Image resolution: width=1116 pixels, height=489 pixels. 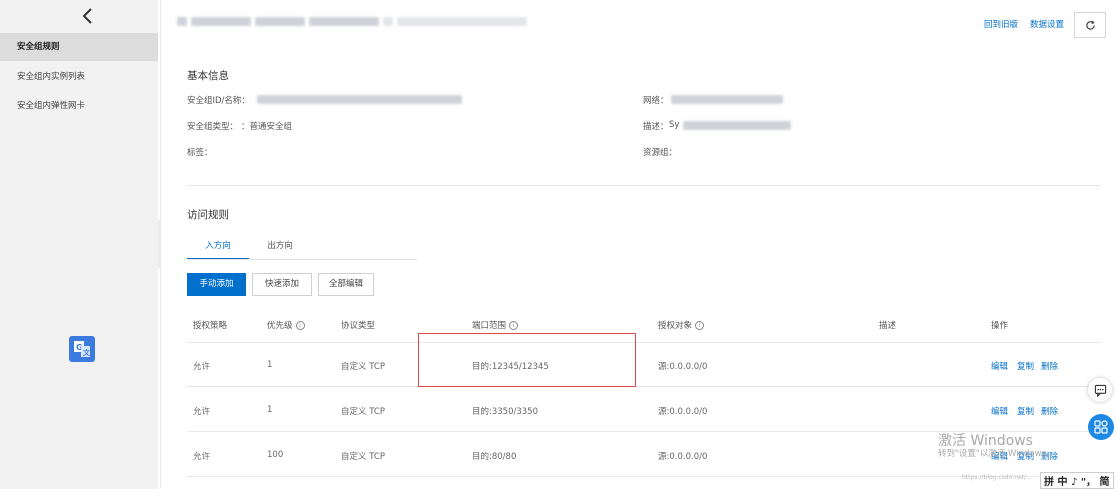 What do you see at coordinates (359, 99) in the screenshot?
I see `security-group-id-redacted` at bounding box center [359, 99].